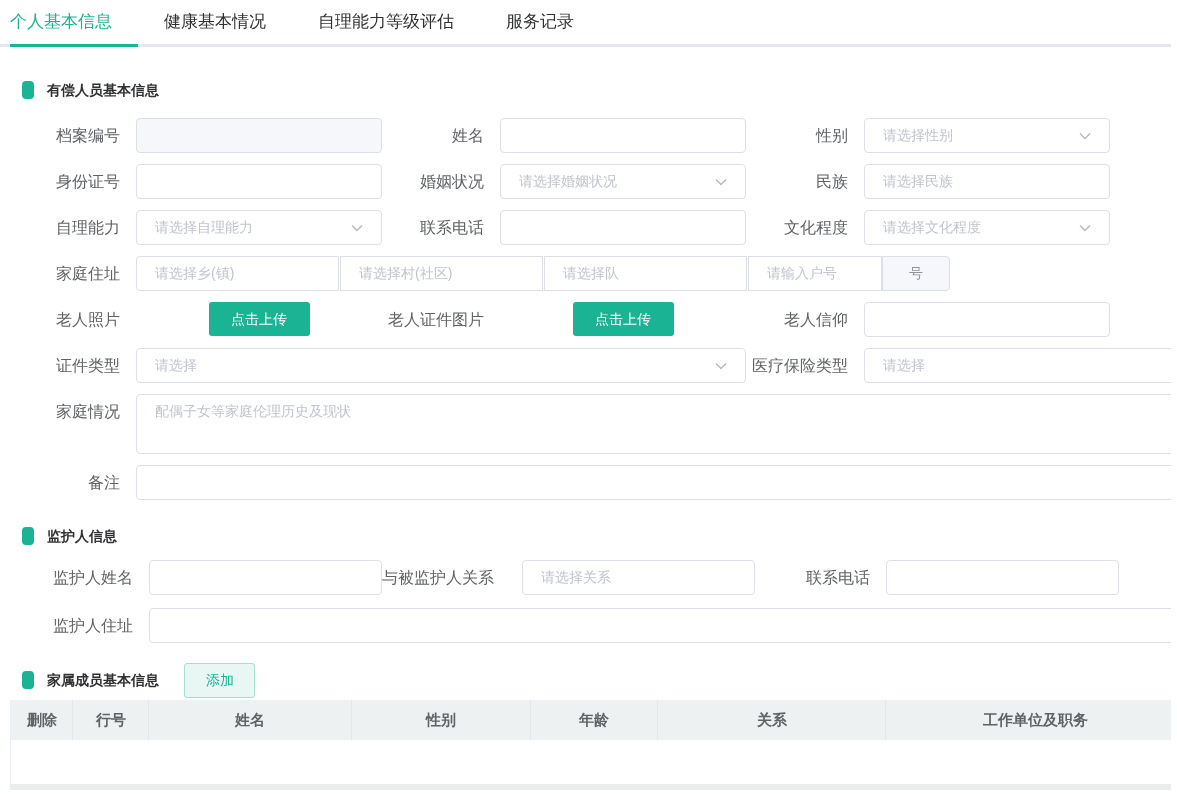  I want to click on add-button: 添加, so click(219, 680).